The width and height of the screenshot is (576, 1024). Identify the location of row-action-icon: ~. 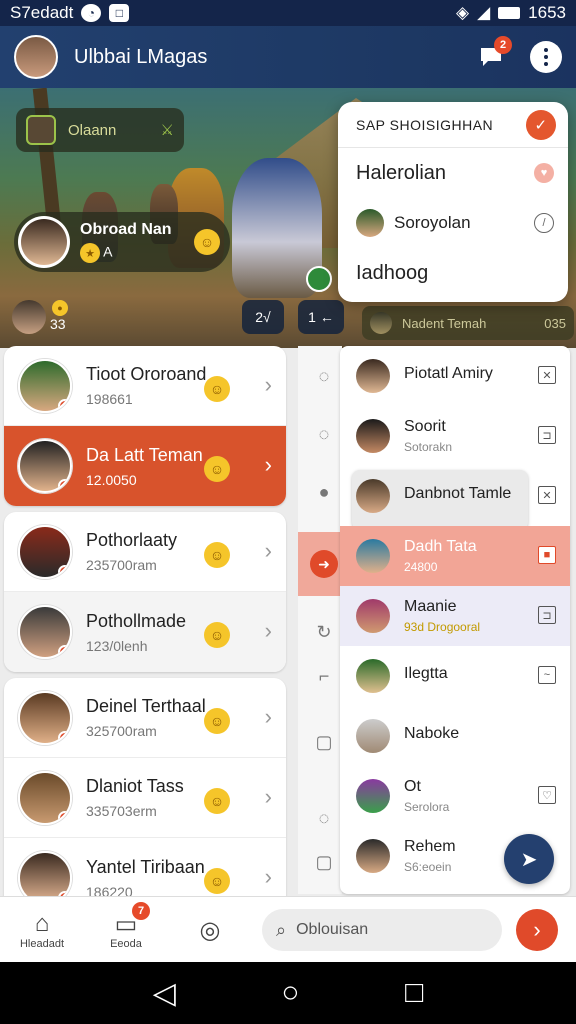
(547, 675).